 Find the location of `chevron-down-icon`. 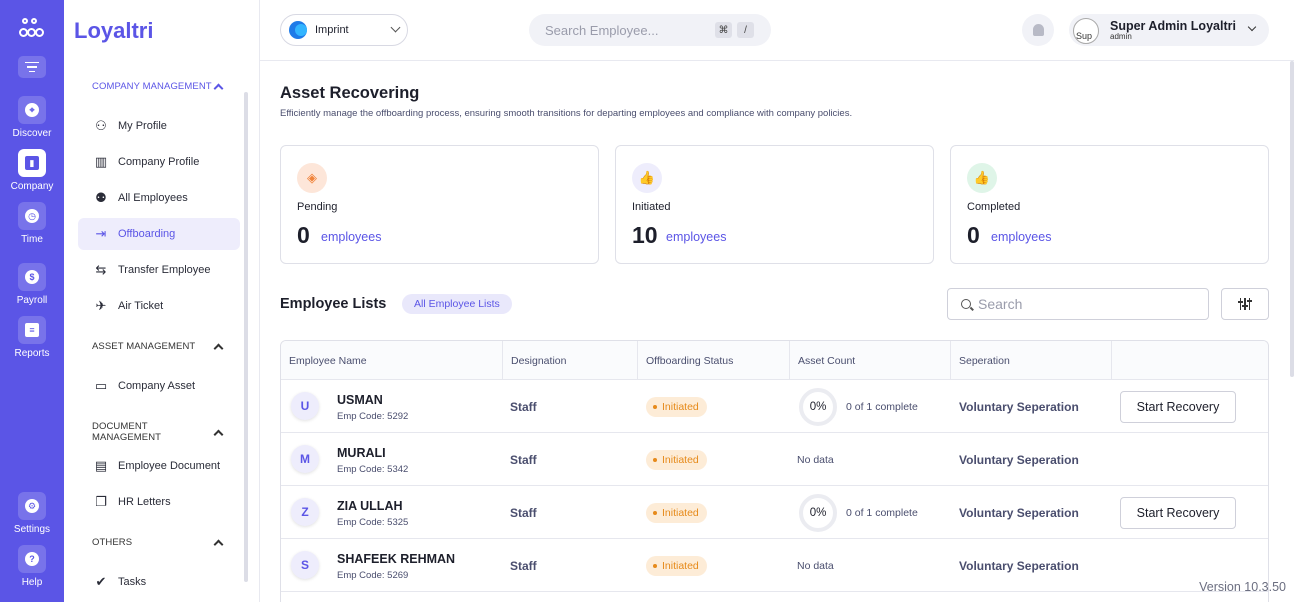

chevron-down-icon is located at coordinates (395, 27).